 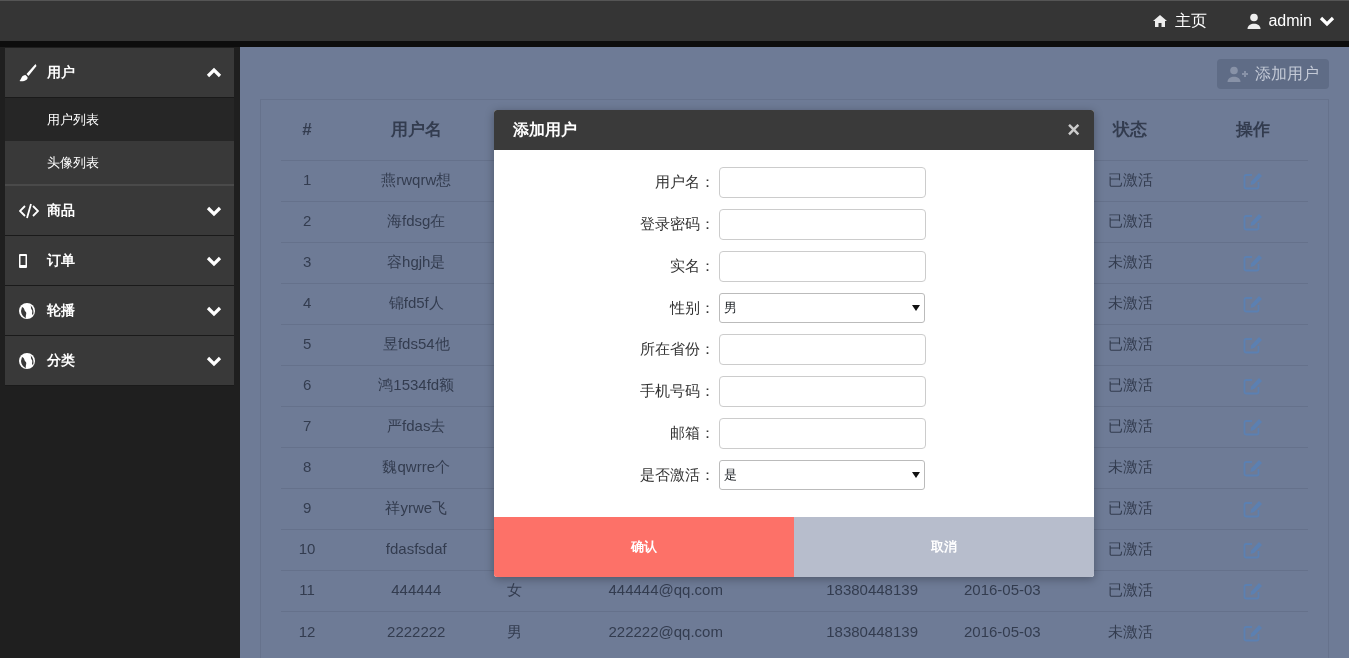 What do you see at coordinates (307, 221) in the screenshot?
I see `table-cell: 2` at bounding box center [307, 221].